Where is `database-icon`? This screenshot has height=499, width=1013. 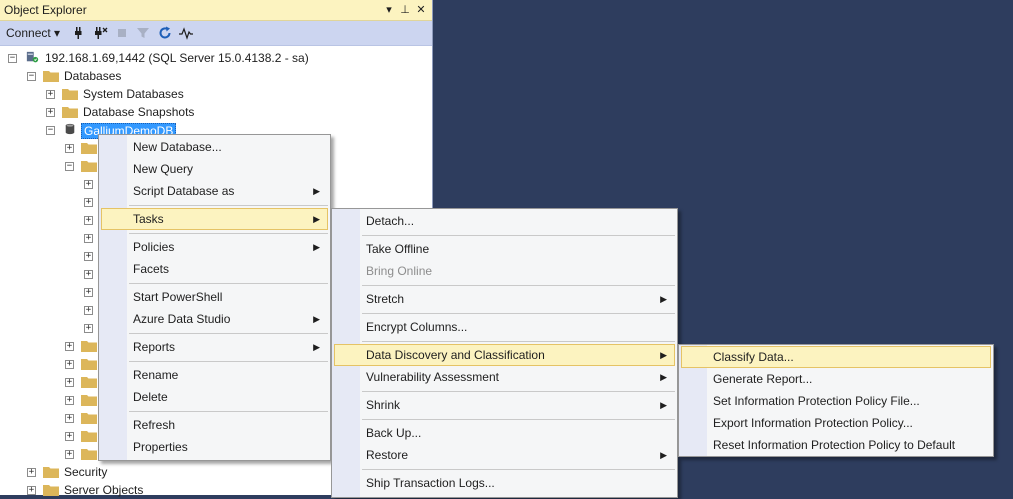 database-icon is located at coordinates (70, 129).